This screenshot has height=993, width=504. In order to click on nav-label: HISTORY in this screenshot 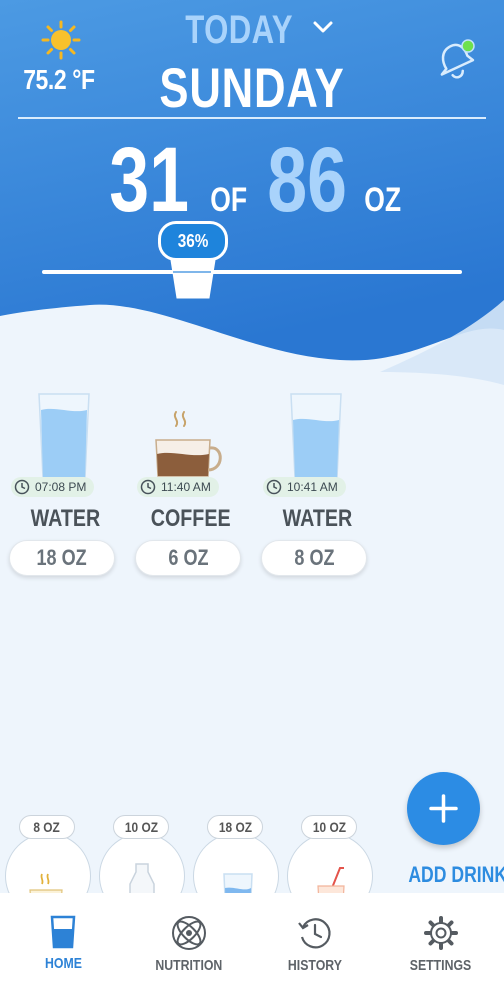, I will do `click(314, 965)`.